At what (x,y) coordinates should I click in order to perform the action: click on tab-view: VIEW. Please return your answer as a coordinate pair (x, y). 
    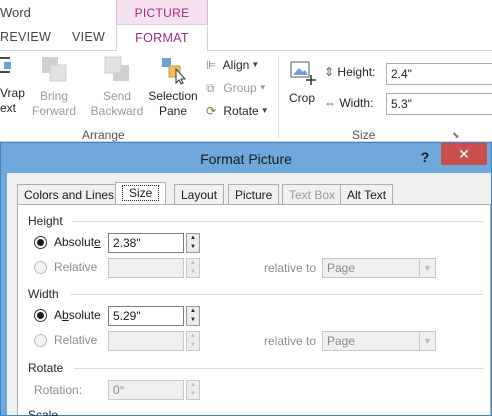
    Looking at the image, I should click on (88, 37).